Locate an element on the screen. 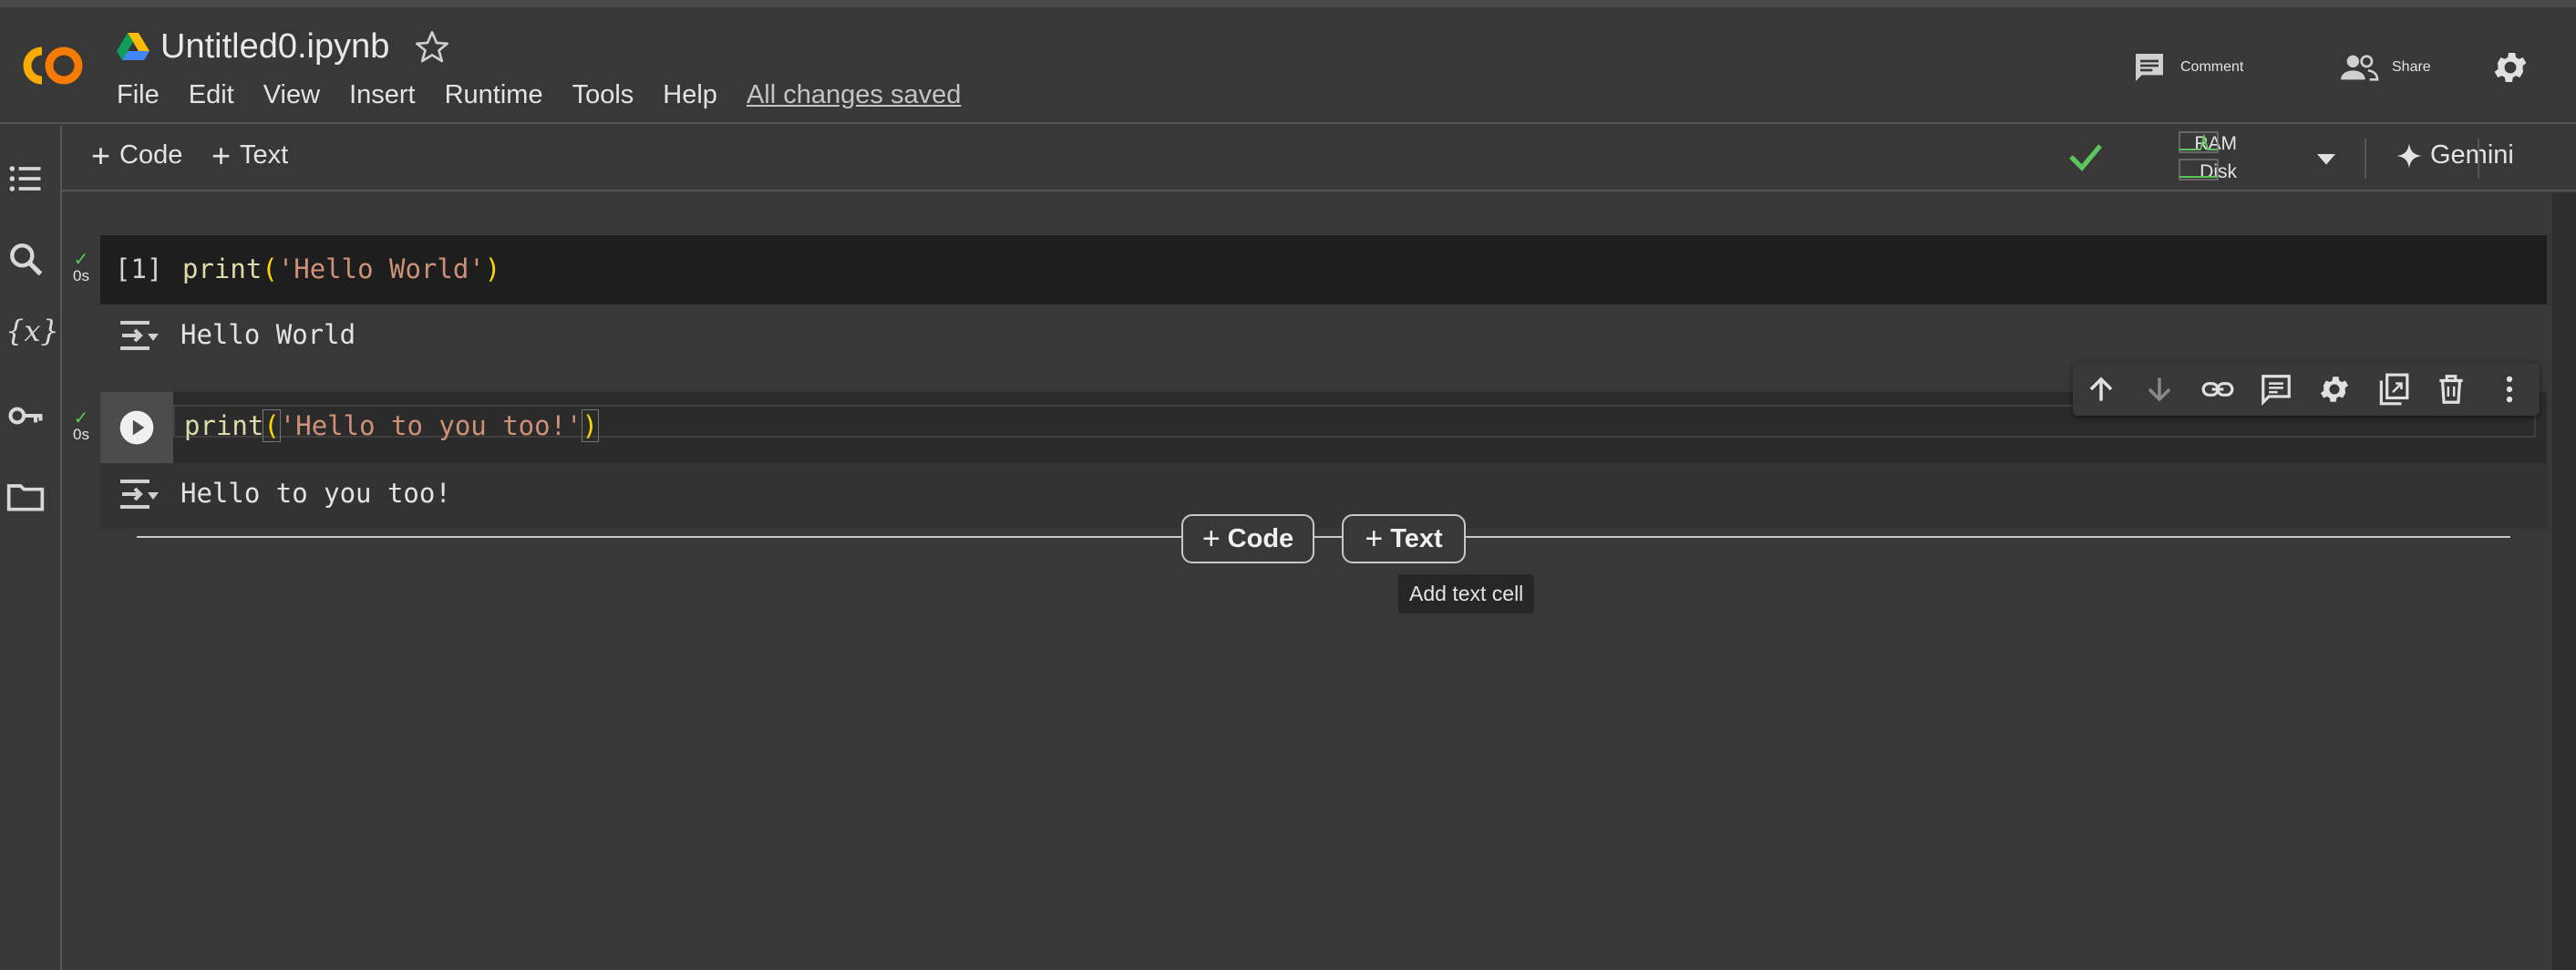 The height and width of the screenshot is (970, 2576). insert-code-label: Code is located at coordinates (1260, 538).